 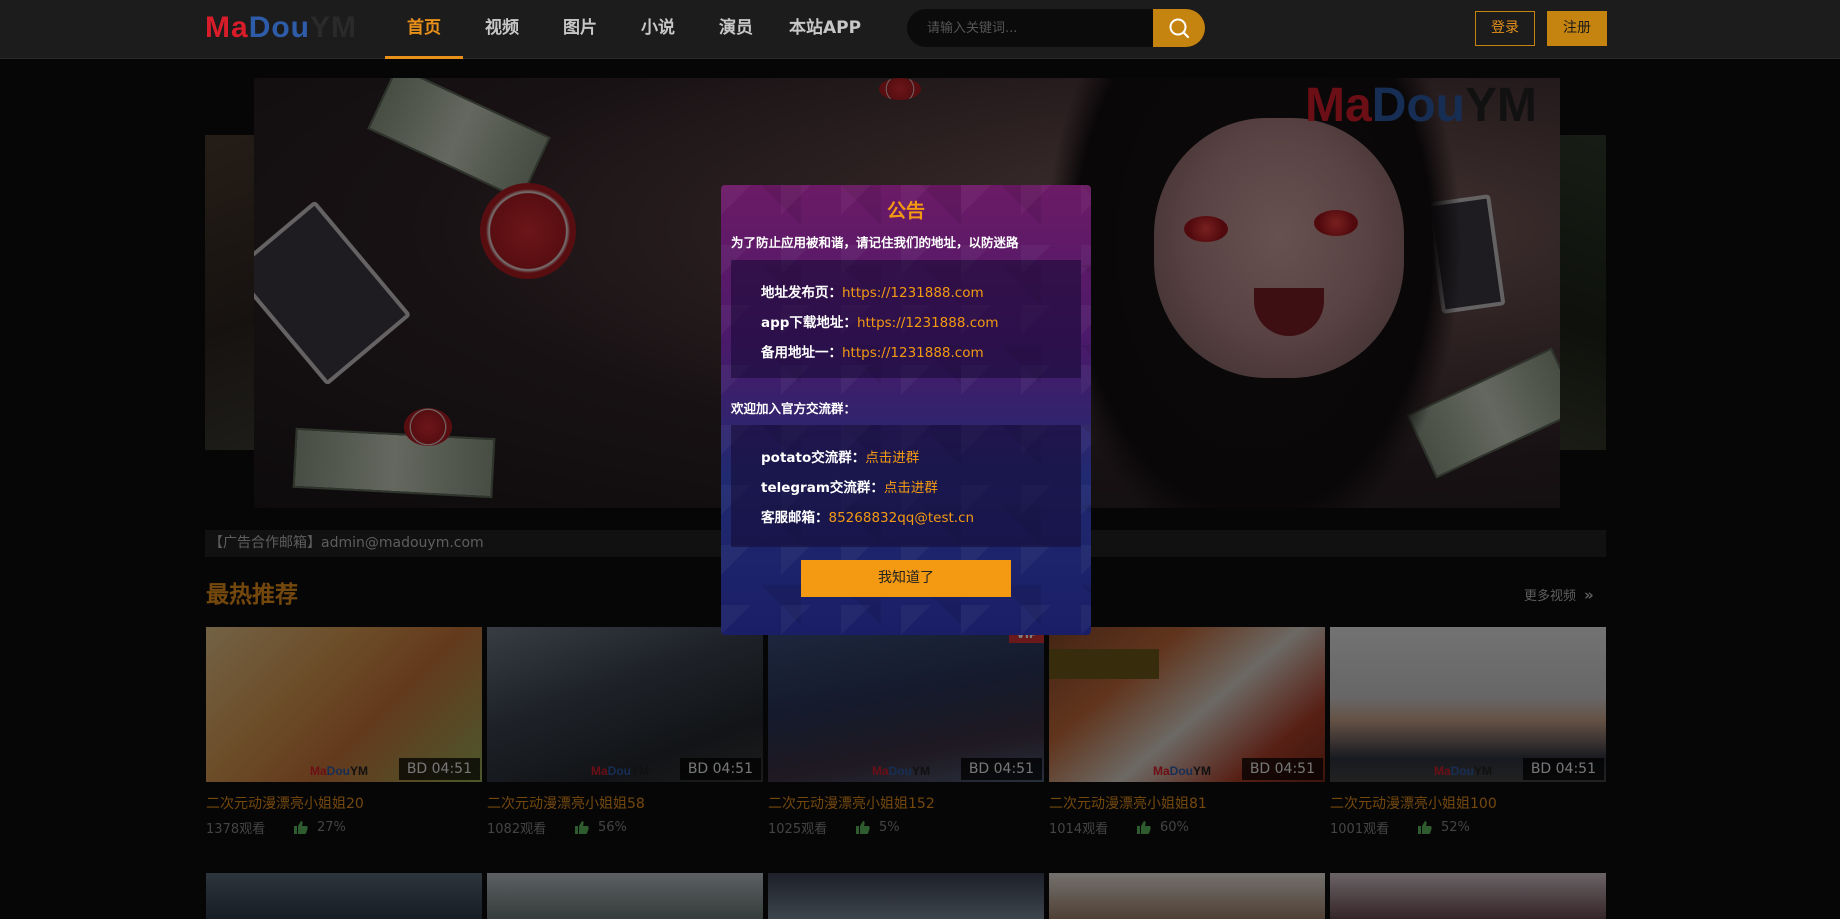 I want to click on top-header: MaDouYM 首页 视频 图片 小说 演员 本站APP 登录 注册, so click(x=920, y=29).